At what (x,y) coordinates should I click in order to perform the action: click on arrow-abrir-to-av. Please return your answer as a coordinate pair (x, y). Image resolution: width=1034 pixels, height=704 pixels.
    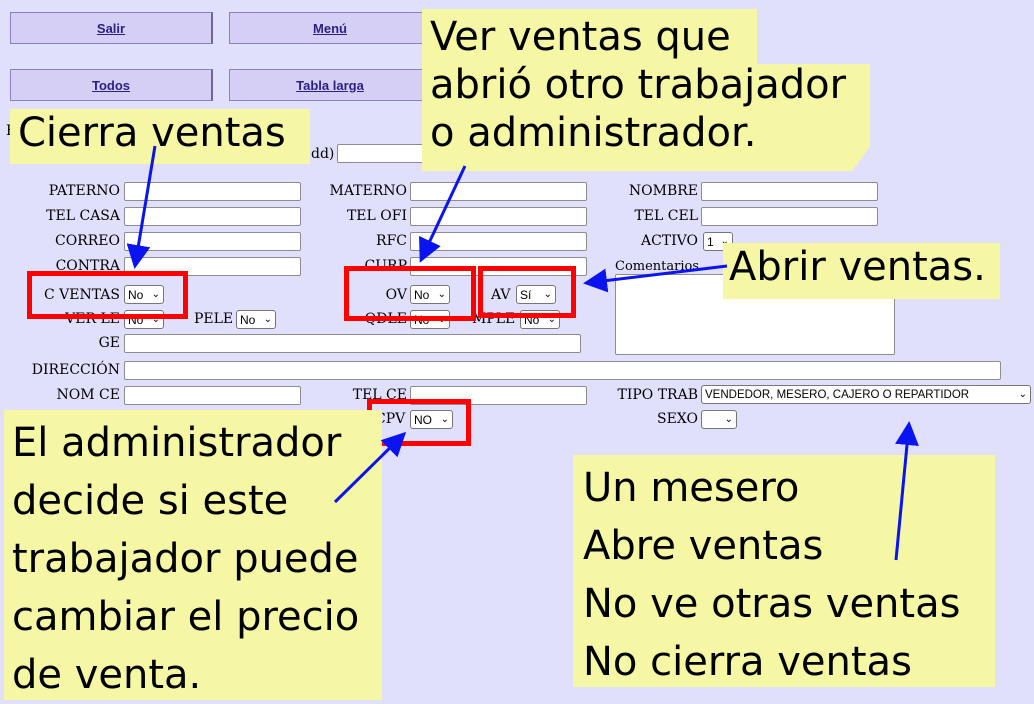
    Looking at the image, I should click on (655, 278).